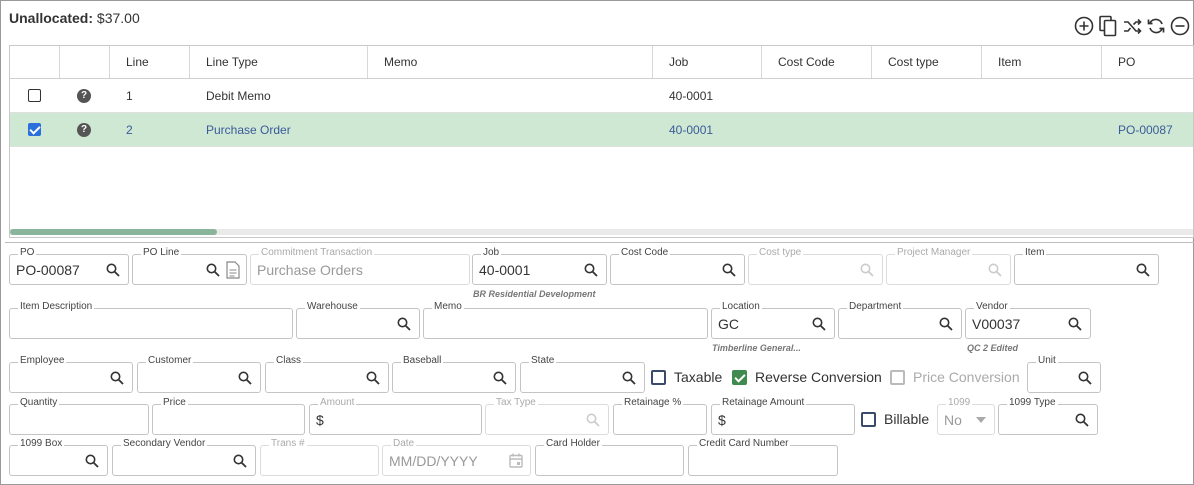  Describe the element at coordinates (161, 253) in the screenshot. I see `po-line-label: PO Line` at that location.